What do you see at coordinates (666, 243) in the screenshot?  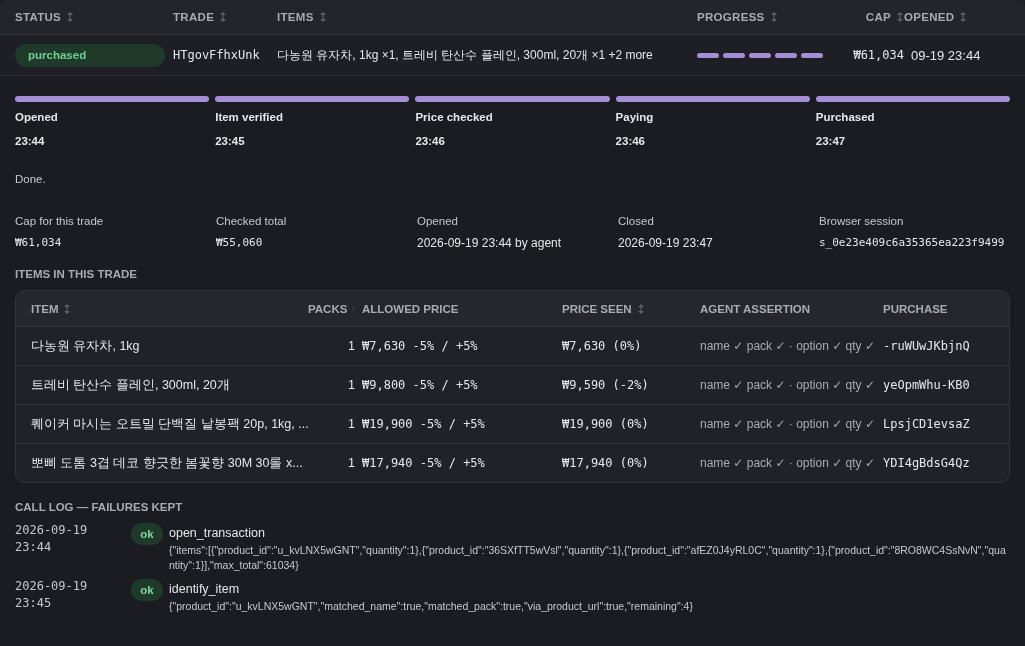 I see `fact-value: 2026-09-19 23:47` at bounding box center [666, 243].